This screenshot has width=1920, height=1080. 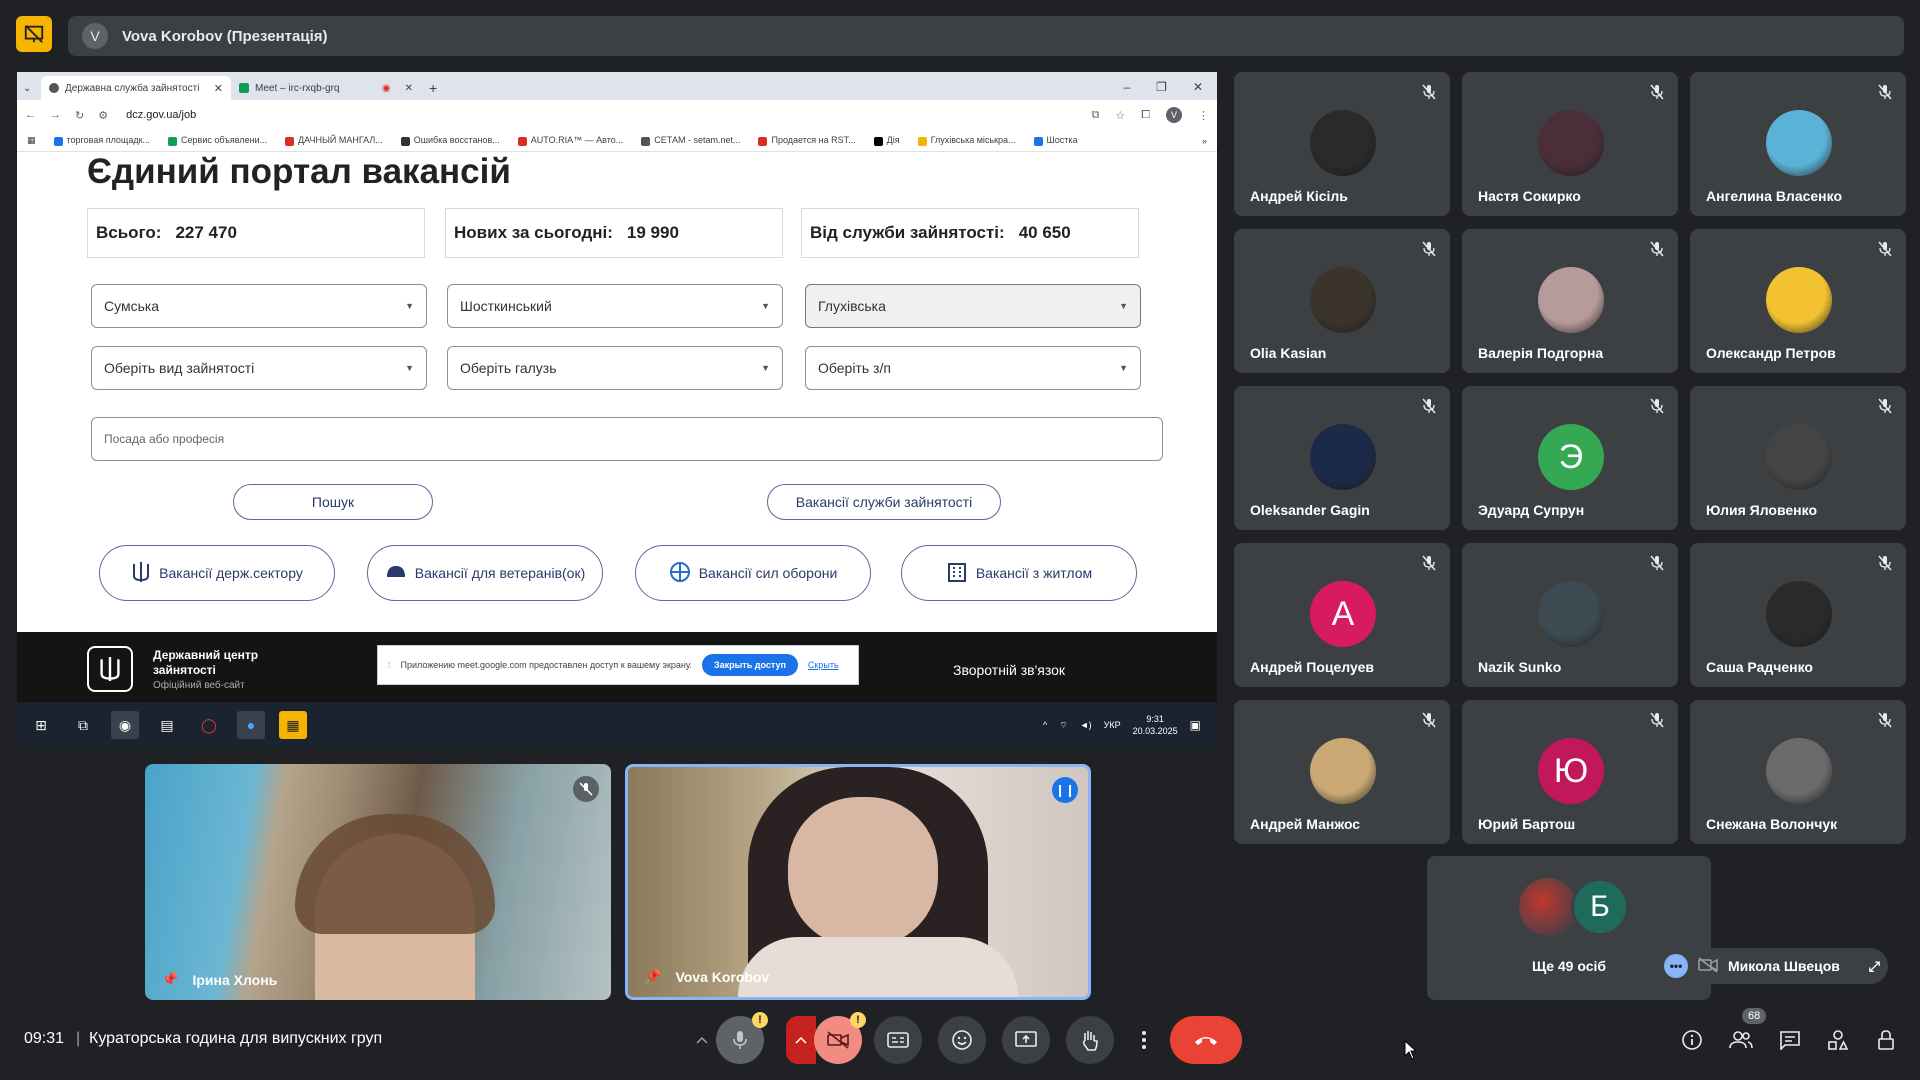 What do you see at coordinates (1086, 725) in the screenshot?
I see `volume-icon: ◄)` at bounding box center [1086, 725].